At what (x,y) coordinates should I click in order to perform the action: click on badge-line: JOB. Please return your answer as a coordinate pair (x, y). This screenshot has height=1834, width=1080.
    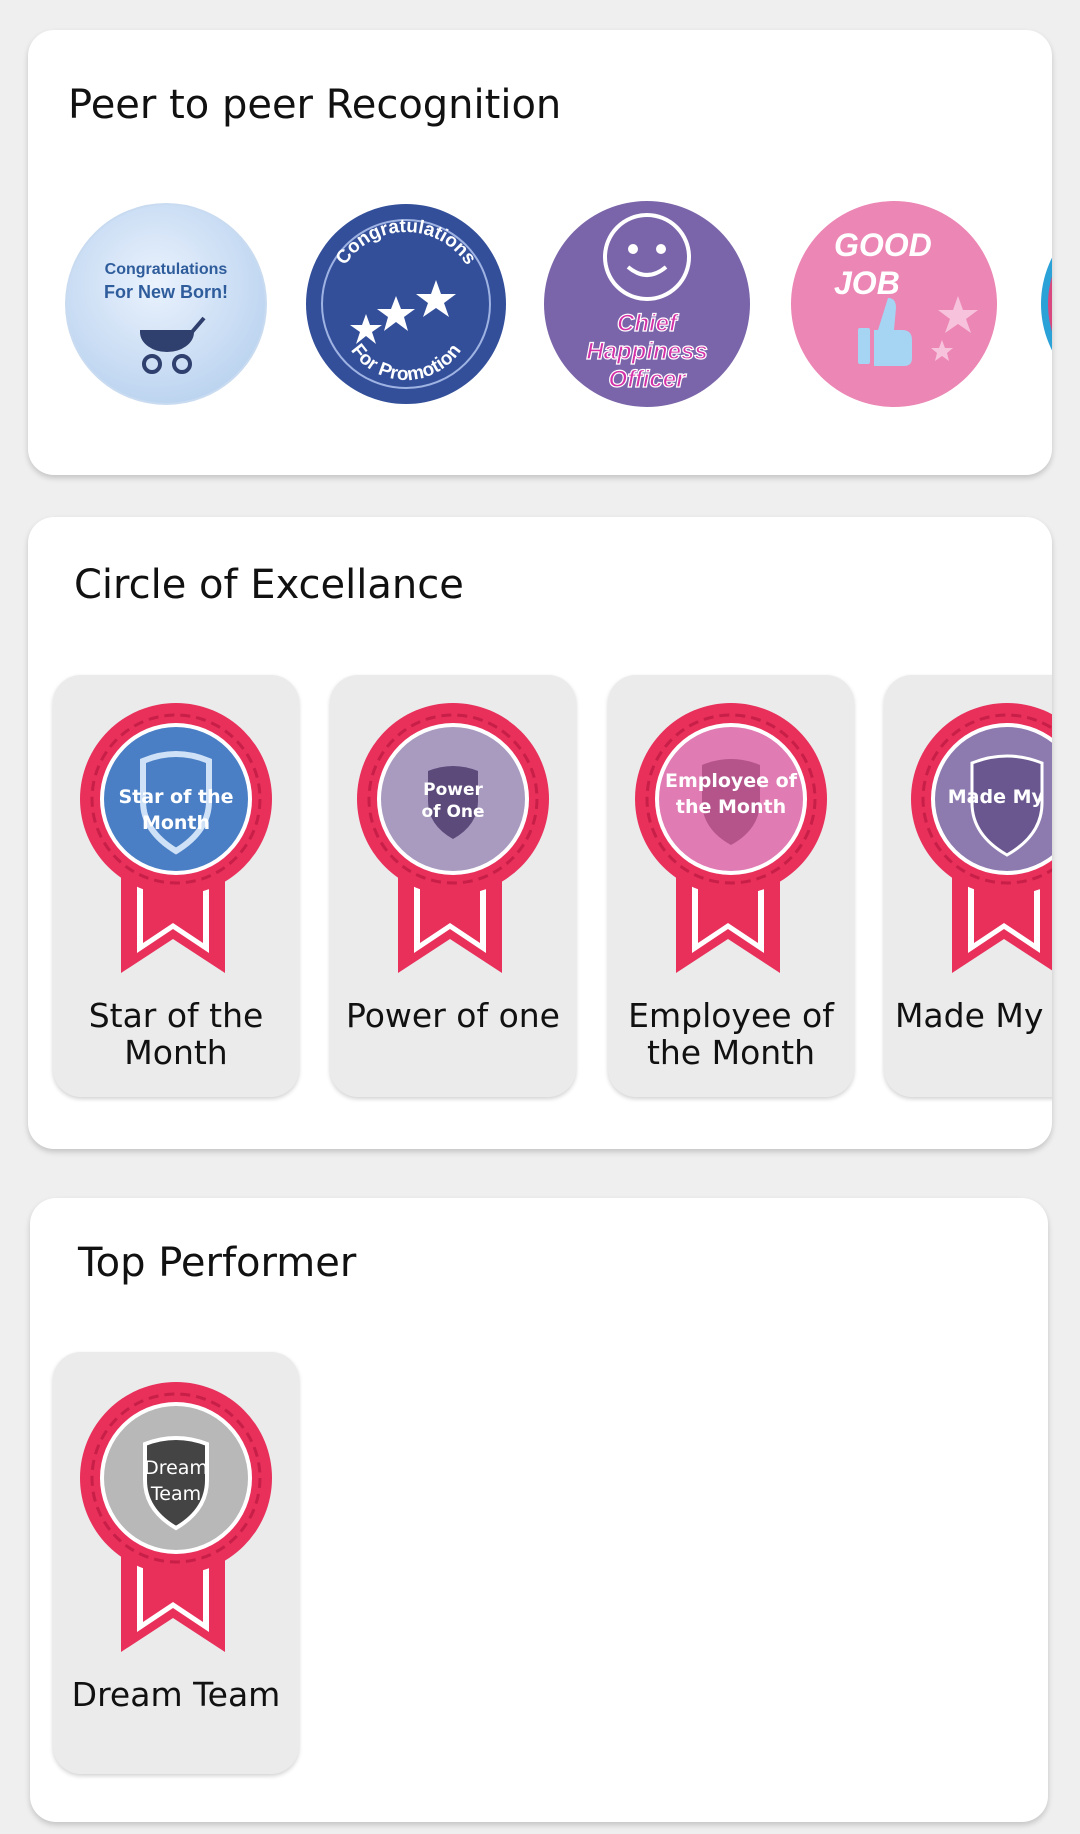
    Looking at the image, I should click on (867, 283).